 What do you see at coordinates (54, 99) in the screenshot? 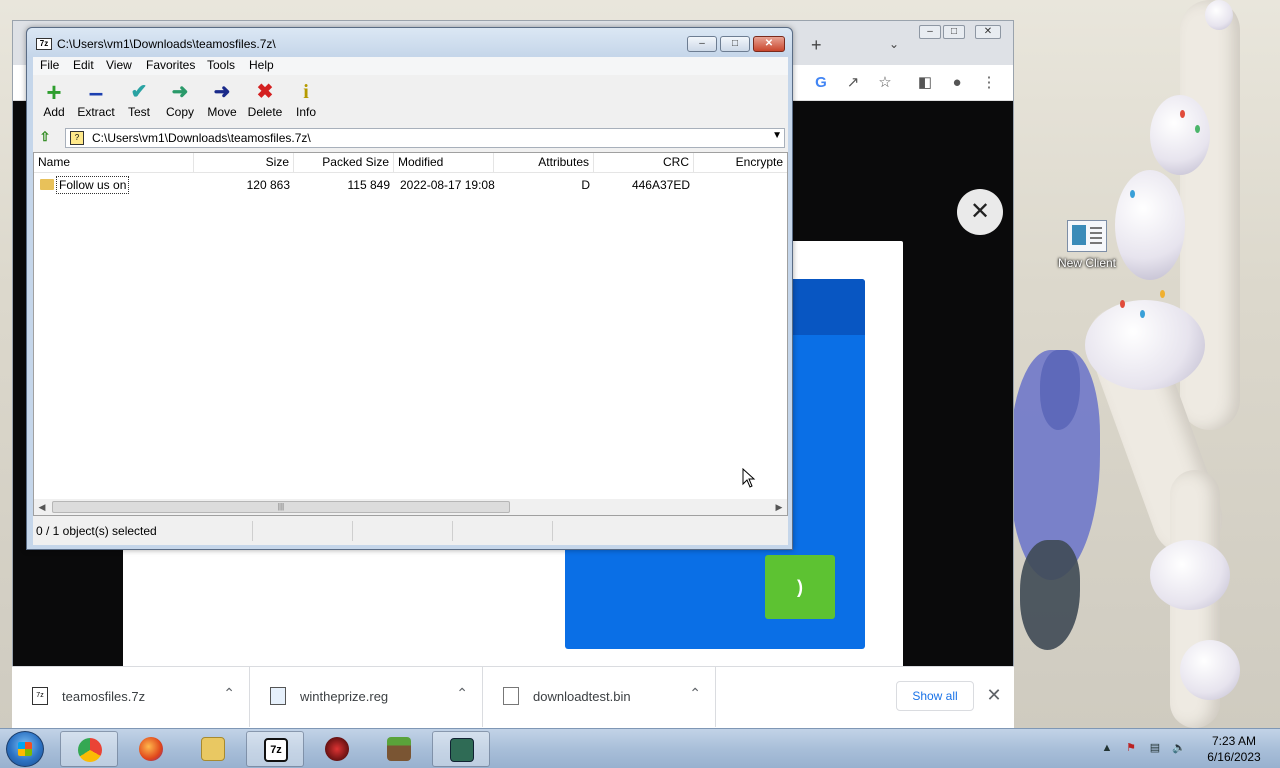
I see `add-button: + Add` at bounding box center [54, 99].